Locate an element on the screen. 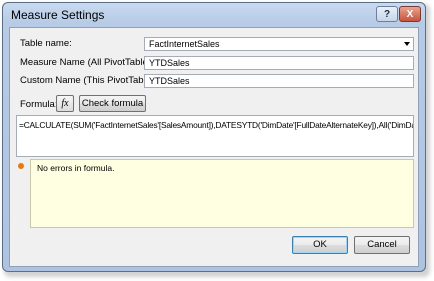 The width and height of the screenshot is (434, 281). close-button: X is located at coordinates (410, 14).